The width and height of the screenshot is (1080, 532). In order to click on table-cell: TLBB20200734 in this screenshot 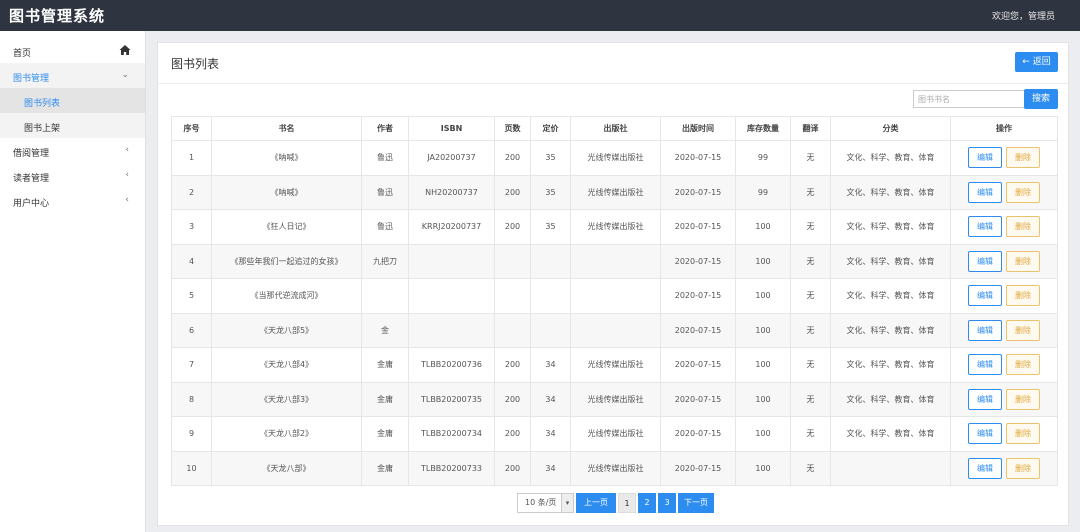, I will do `click(451, 434)`.